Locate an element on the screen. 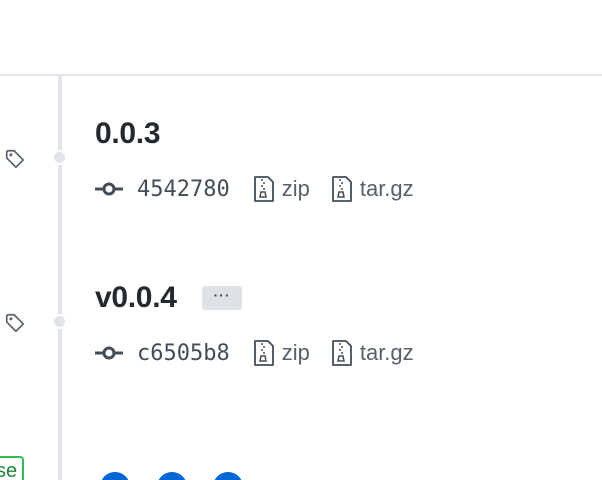 The height and width of the screenshot is (480, 602). commit-sha-link: 4542780 is located at coordinates (183, 189).